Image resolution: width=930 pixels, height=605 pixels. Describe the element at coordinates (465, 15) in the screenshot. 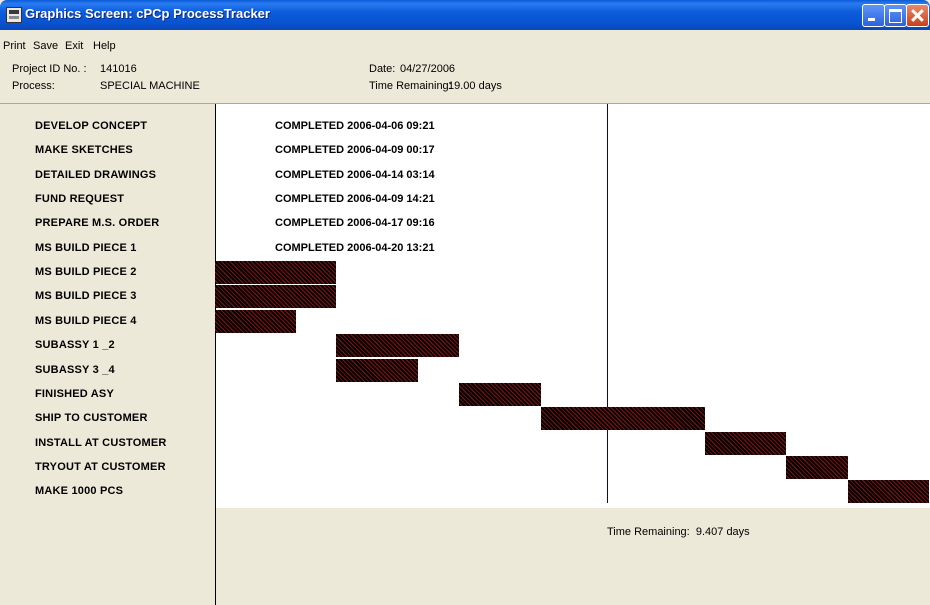

I see `title-bar: Graphics Screen: cPCp ProcessTracker` at that location.